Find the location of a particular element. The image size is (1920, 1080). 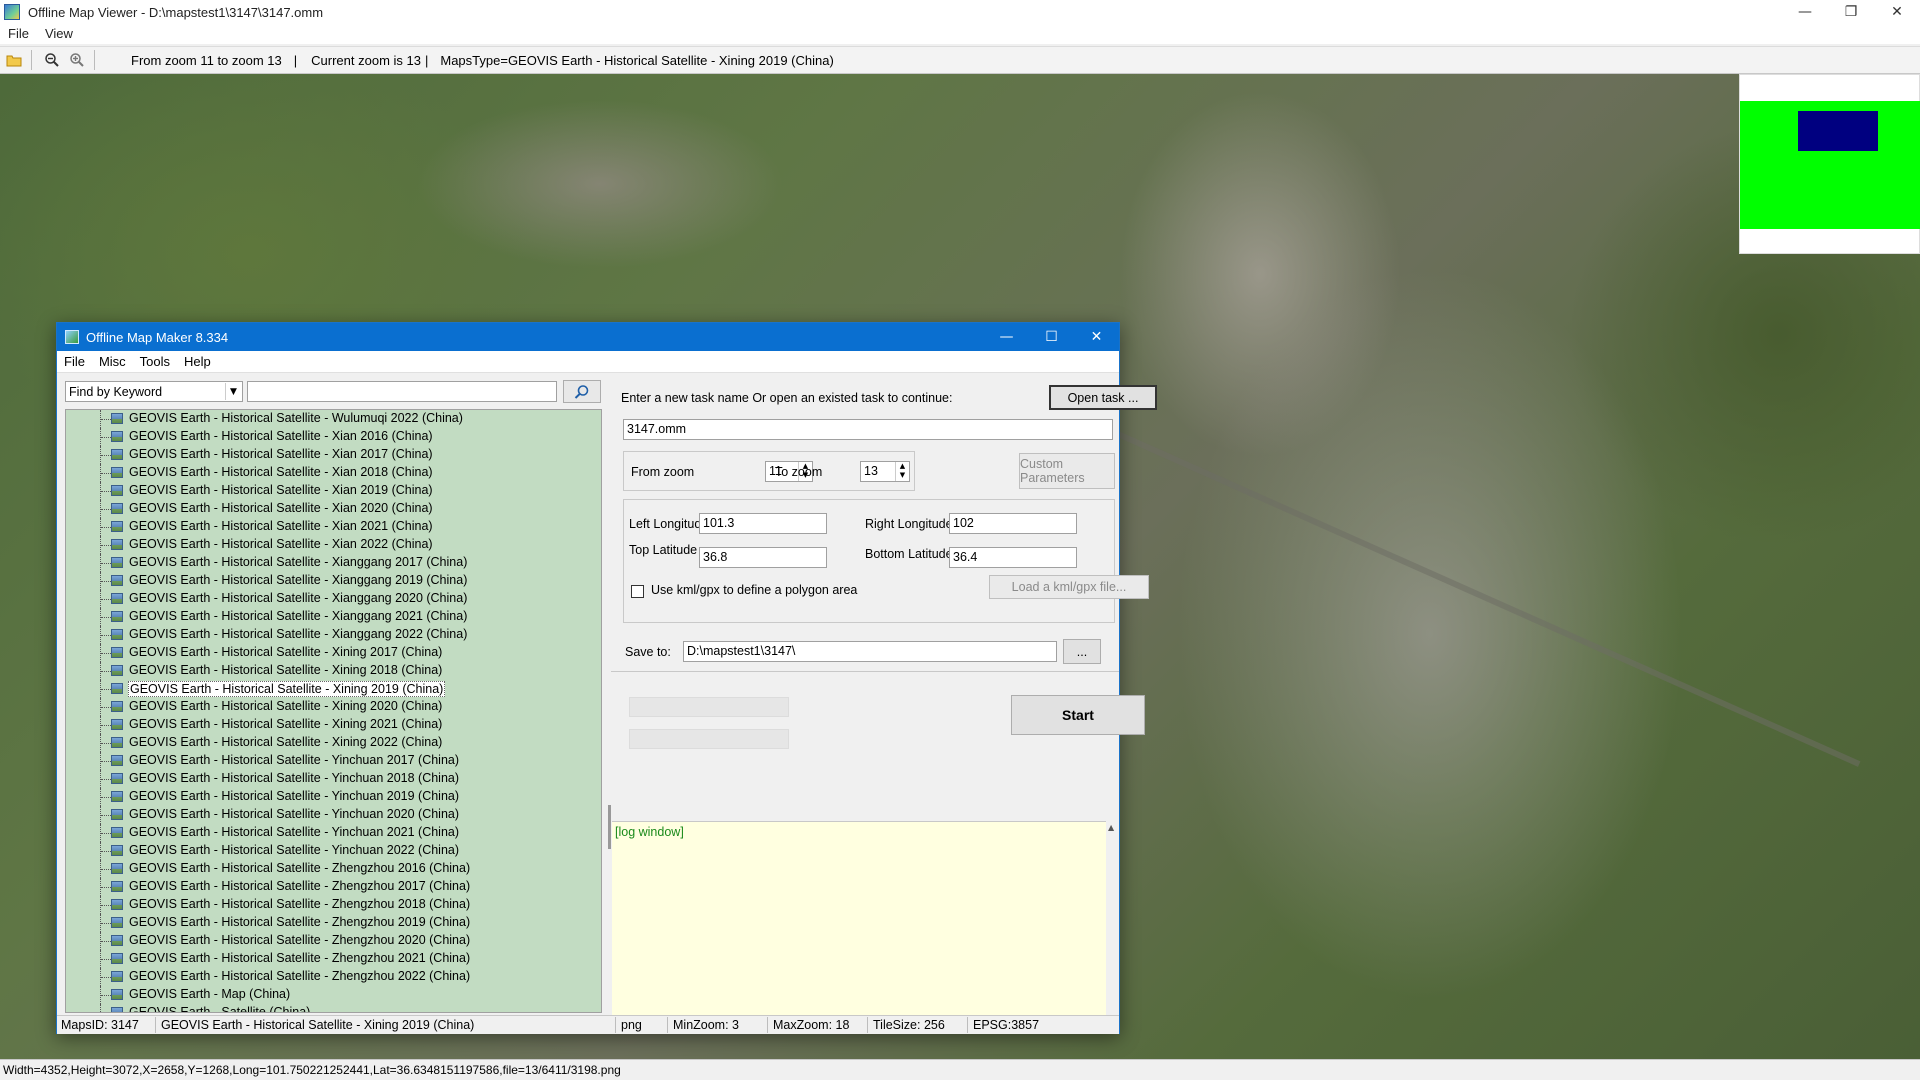

status-epsg: EPSG:3857 is located at coordinates (1006, 1025).